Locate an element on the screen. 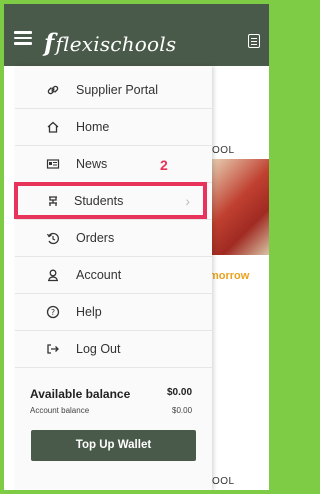 The width and height of the screenshot is (320, 494). menu-label: Help is located at coordinates (89, 312).